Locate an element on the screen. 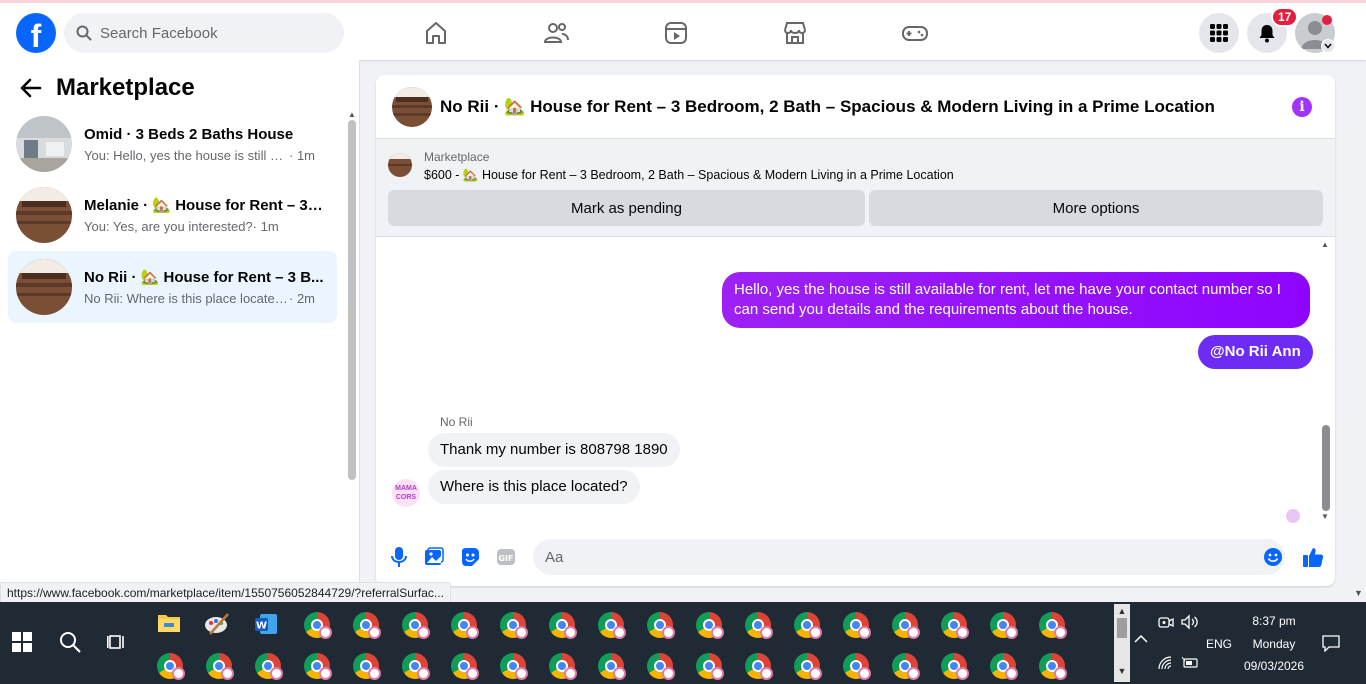 The height and width of the screenshot is (684, 1366). taskbar-search-icon is located at coordinates (70, 642).